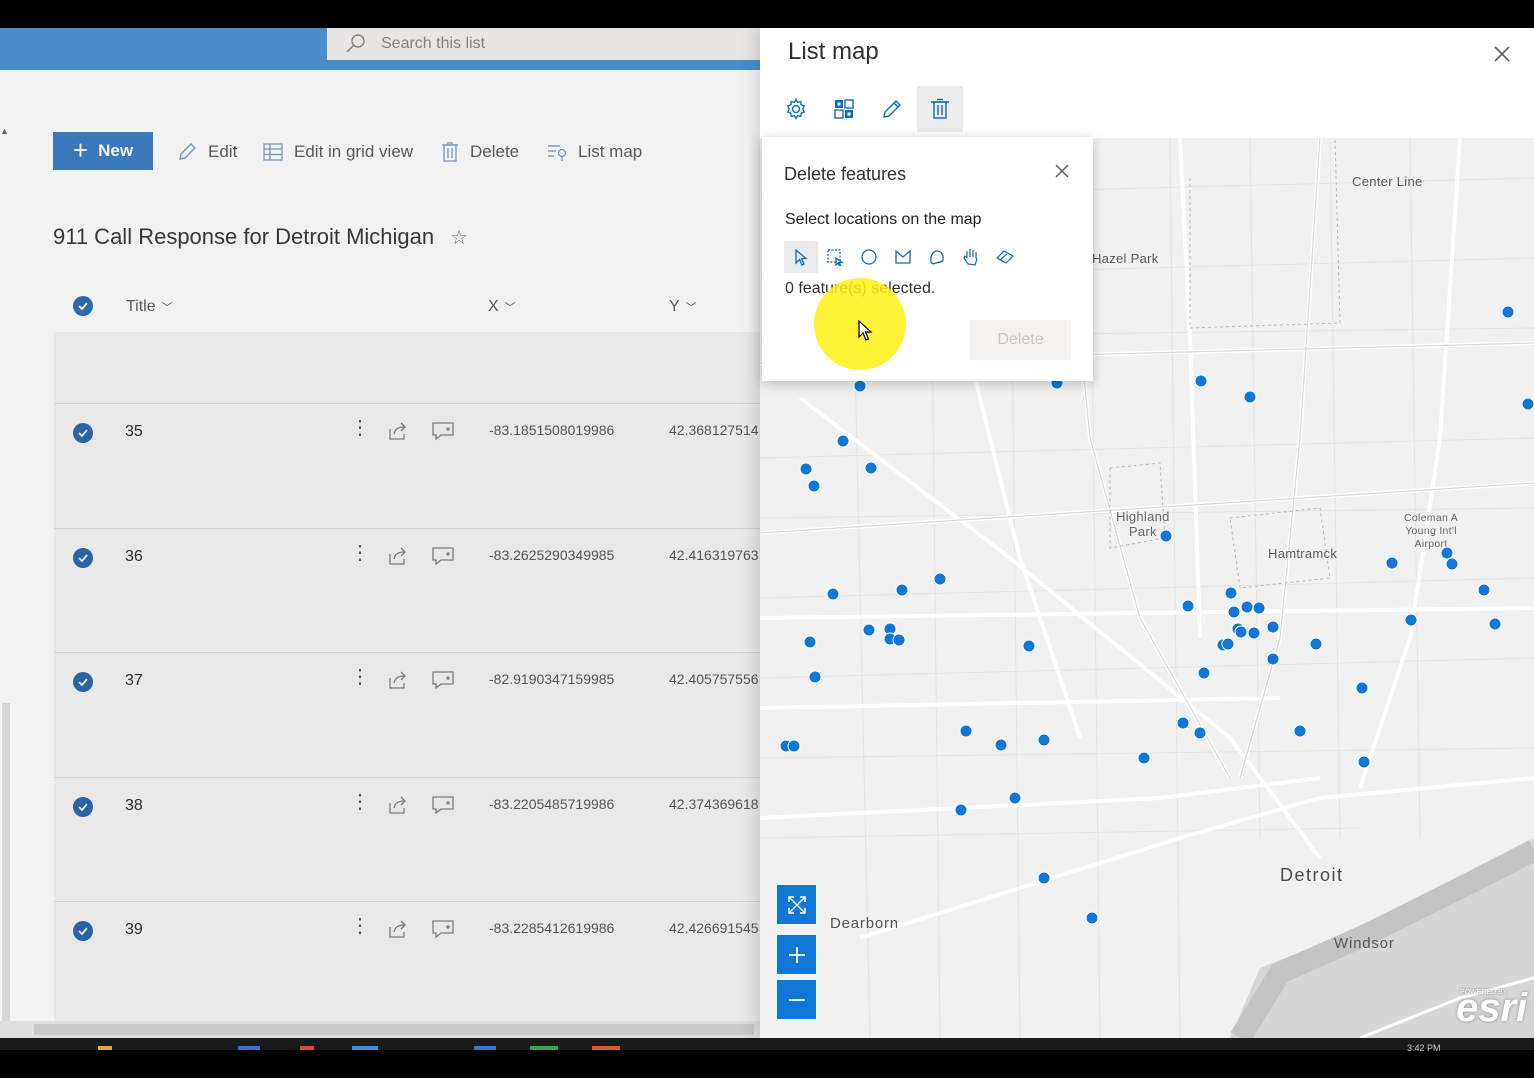 This screenshot has width=1534, height=1078. Describe the element at coordinates (407, 368) in the screenshot. I see `table-row` at that location.